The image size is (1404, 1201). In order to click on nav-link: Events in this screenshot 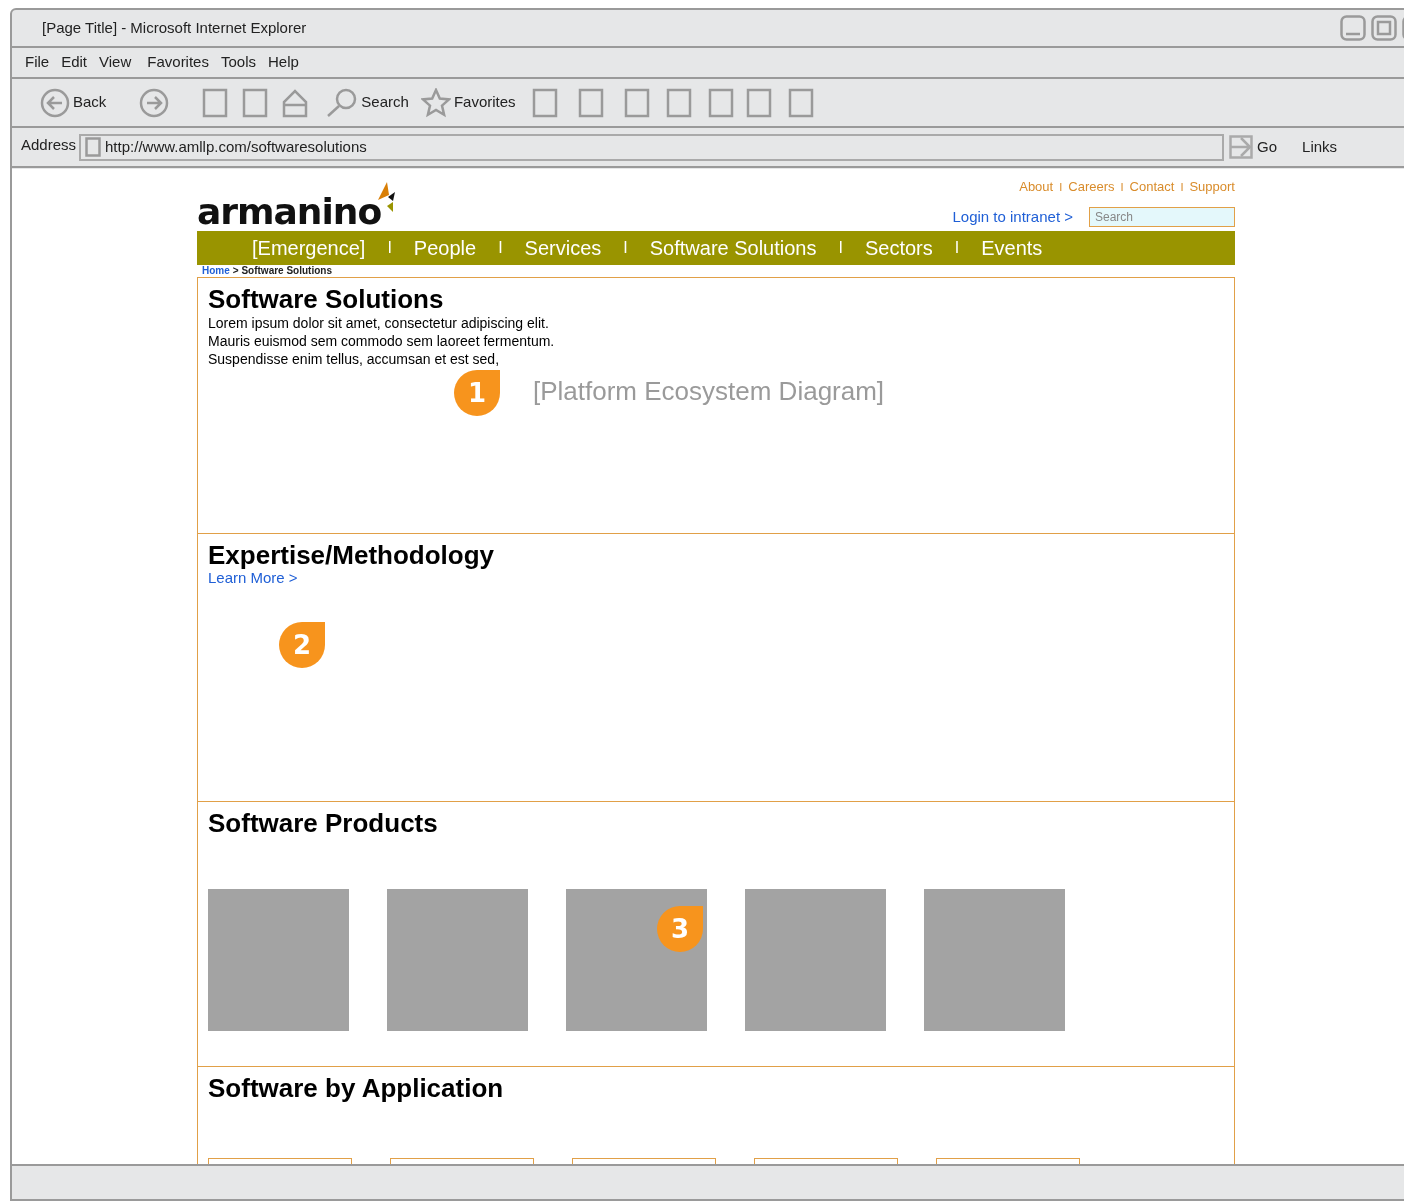, I will do `click(1012, 248)`.